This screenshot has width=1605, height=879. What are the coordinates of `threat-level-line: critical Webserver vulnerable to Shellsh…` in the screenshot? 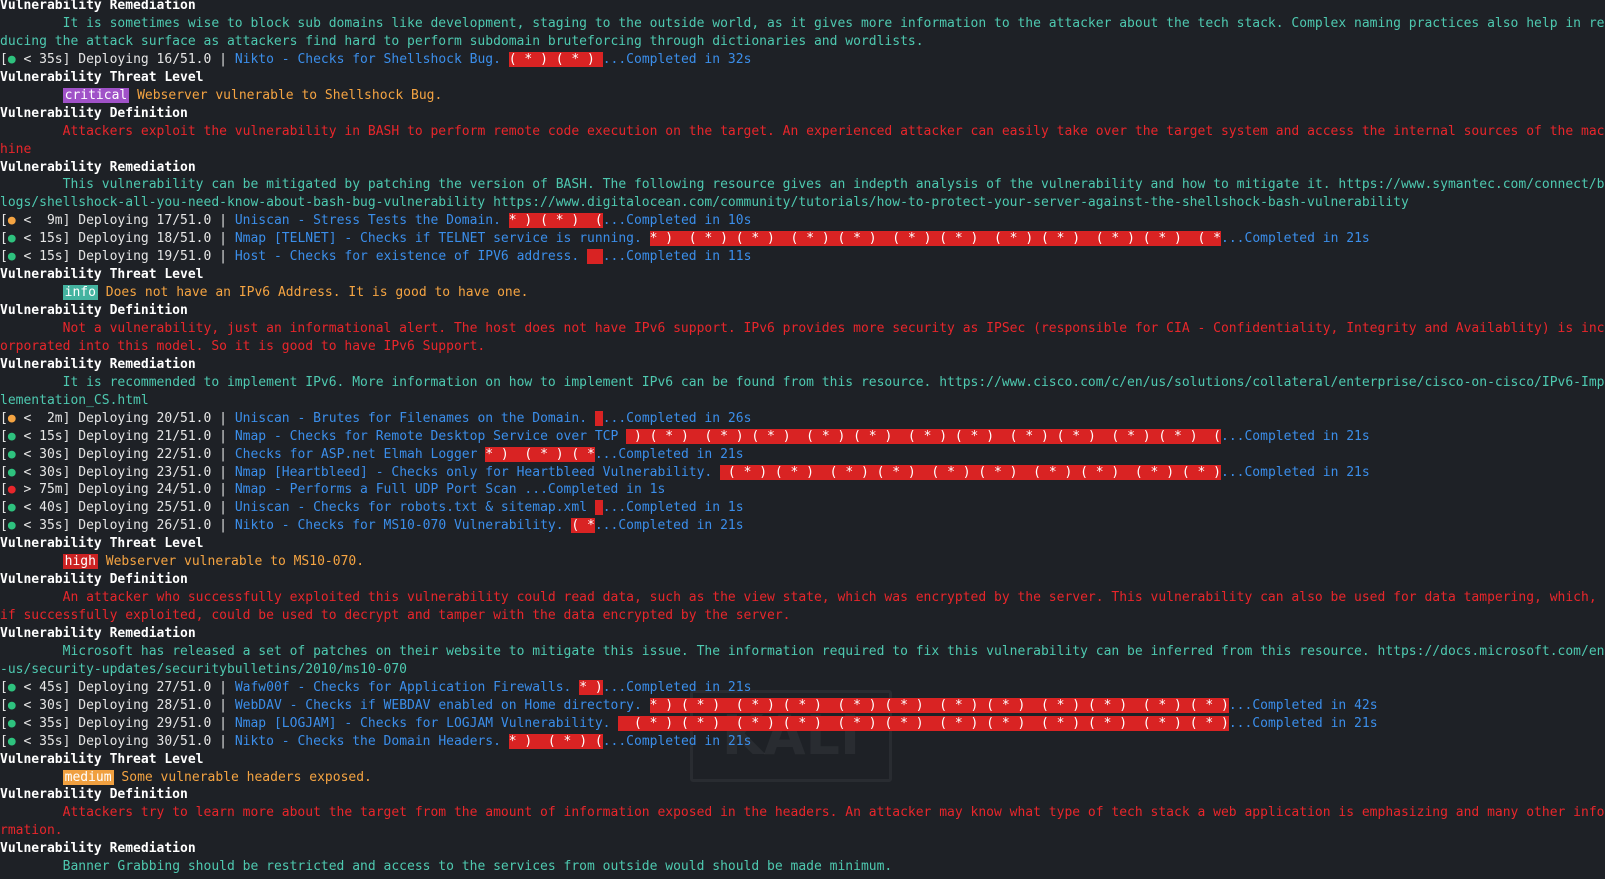 It's located at (802, 96).